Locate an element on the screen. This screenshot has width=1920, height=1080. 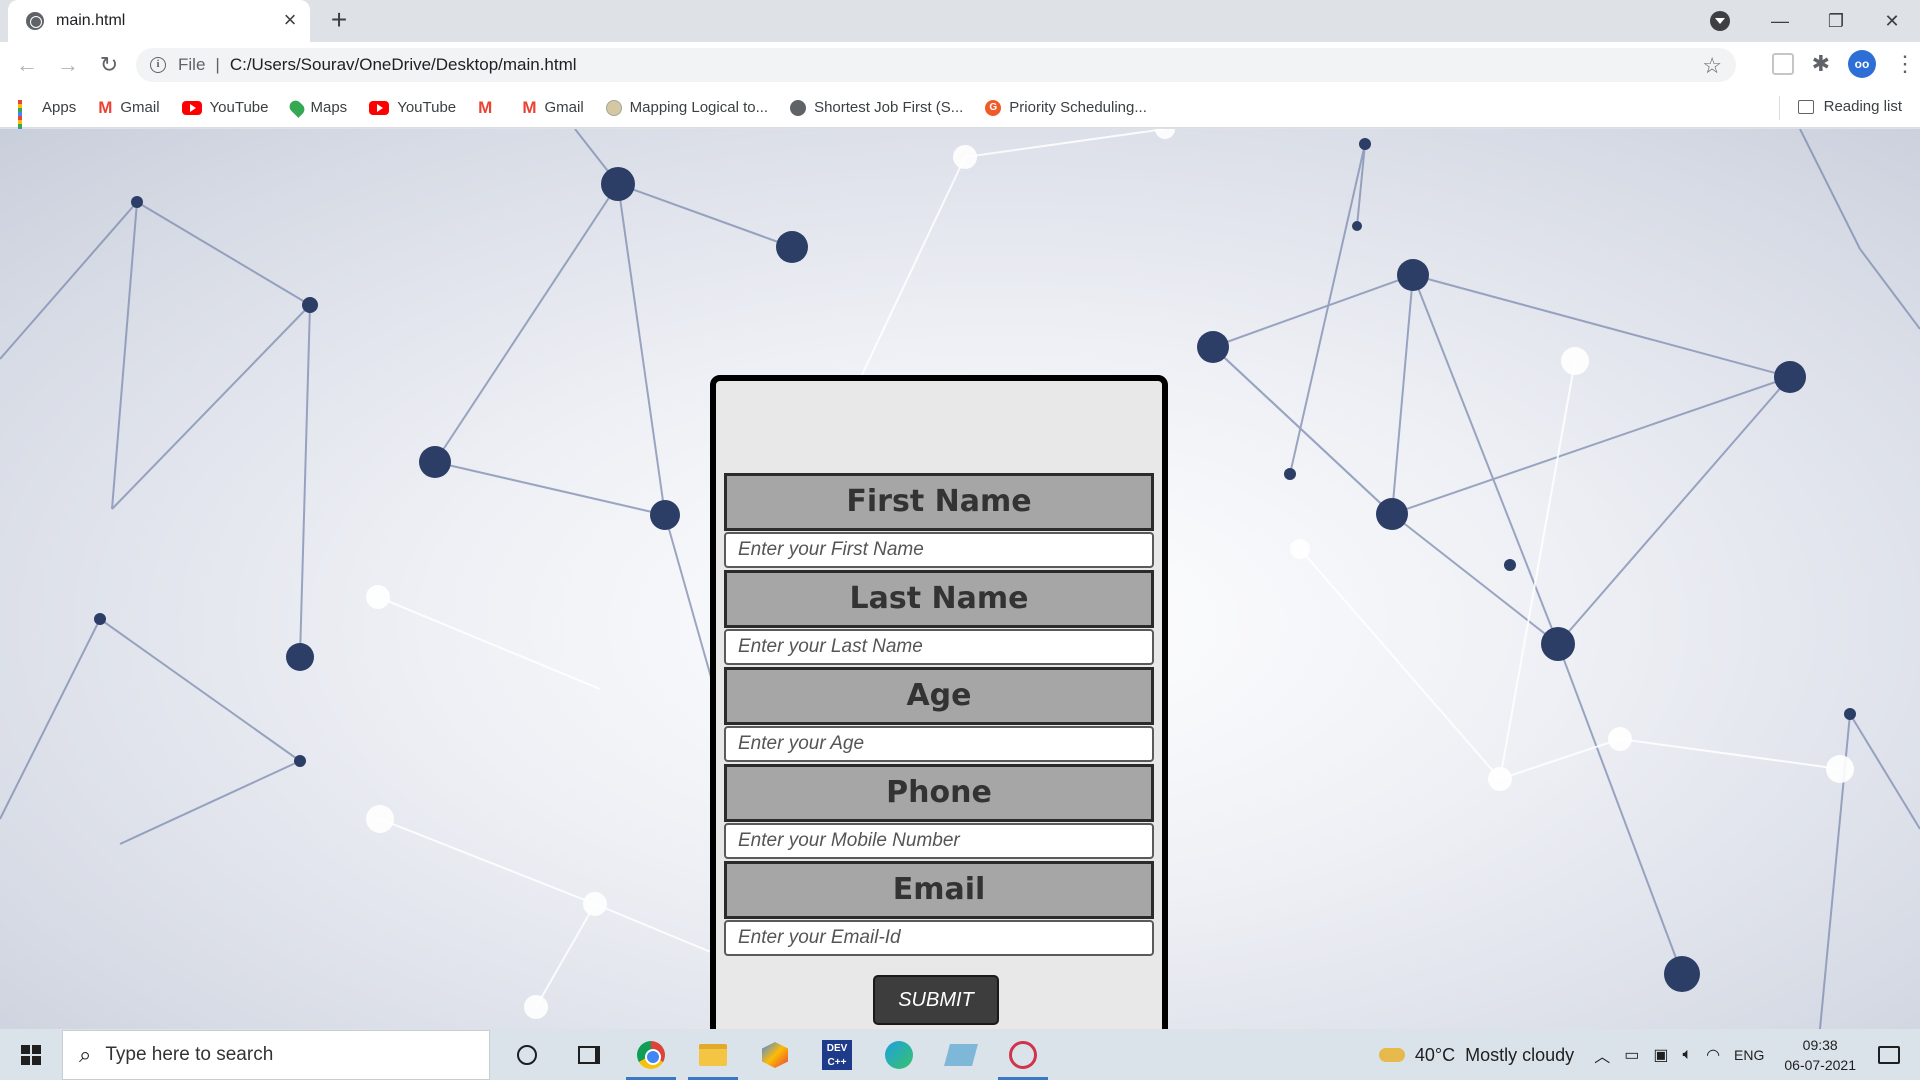
cortana-button is located at coordinates (527, 1055).